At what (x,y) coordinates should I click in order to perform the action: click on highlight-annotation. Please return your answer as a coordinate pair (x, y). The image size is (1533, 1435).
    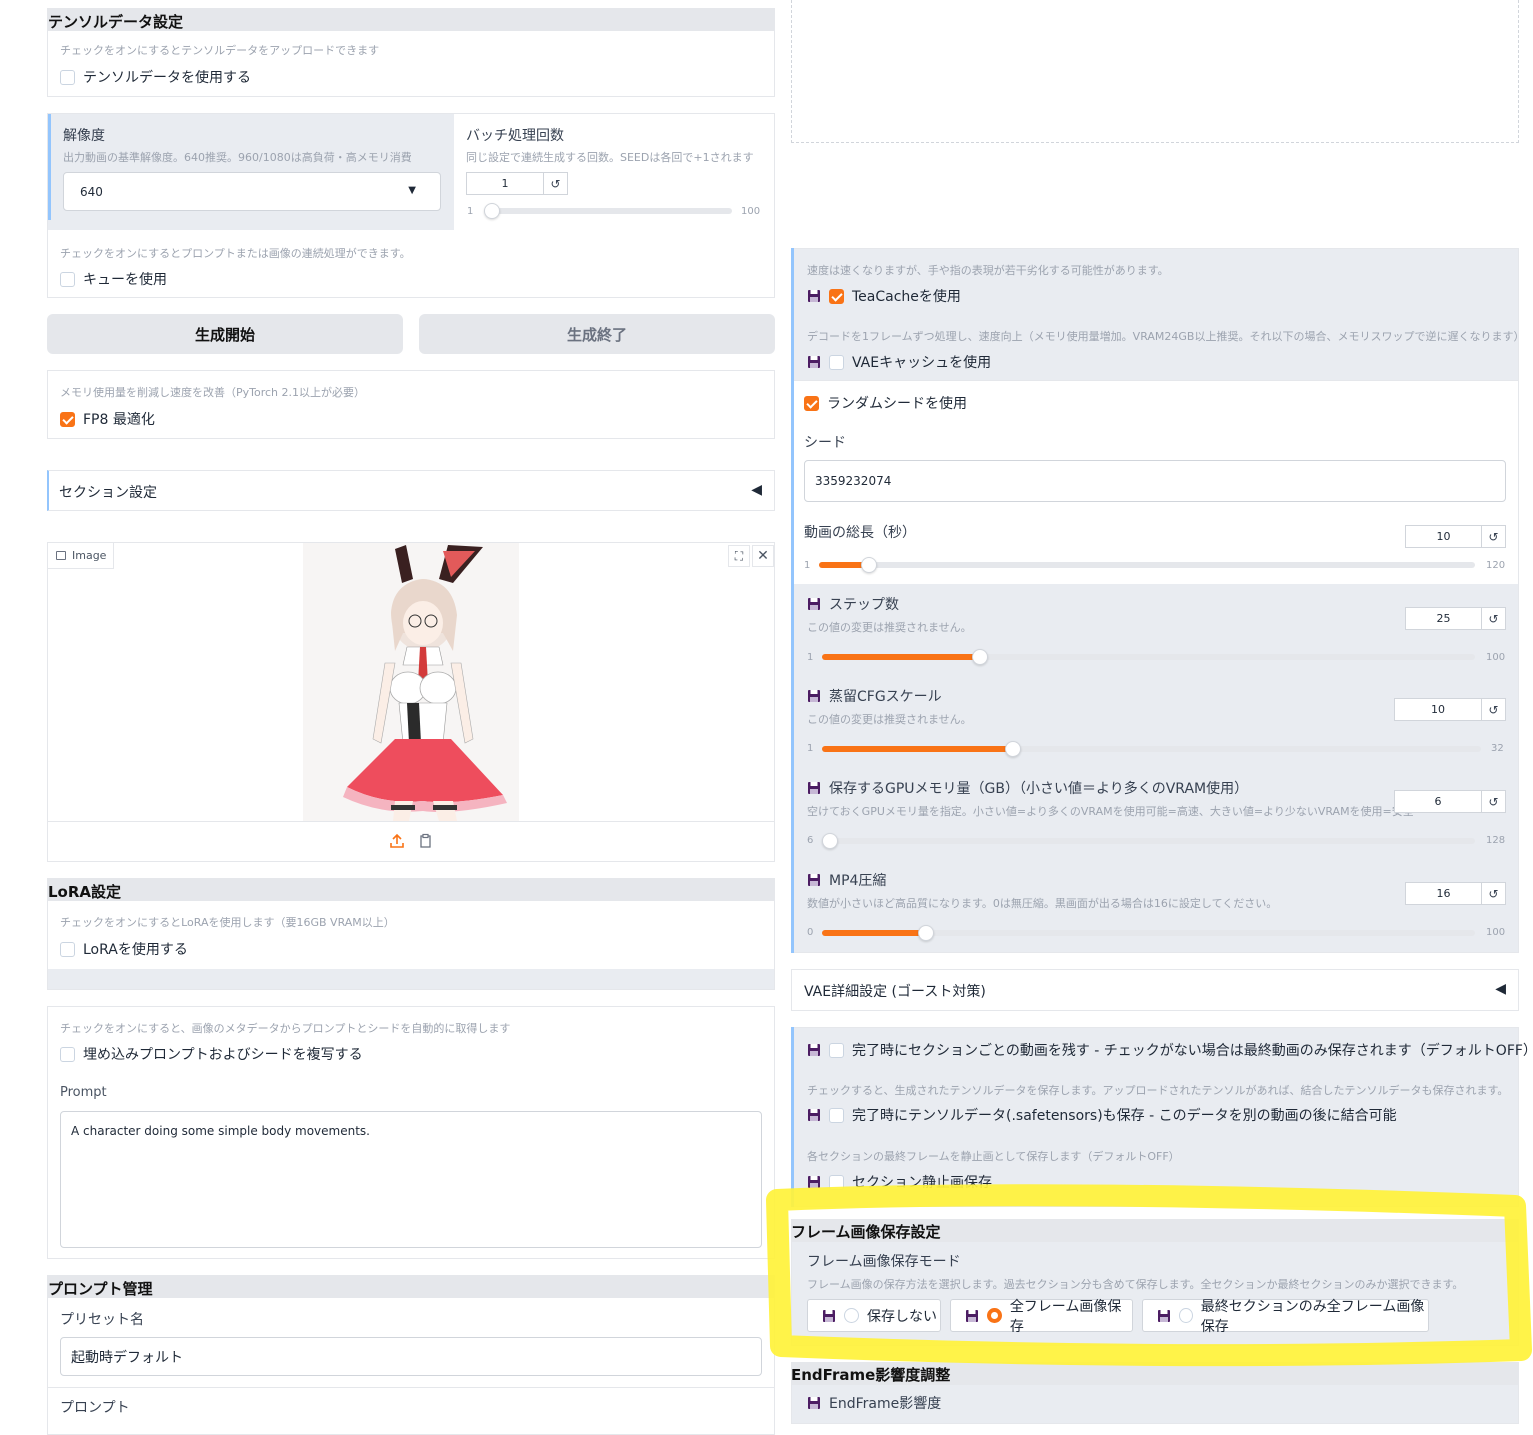
    Looking at the image, I should click on (1149, 1275).